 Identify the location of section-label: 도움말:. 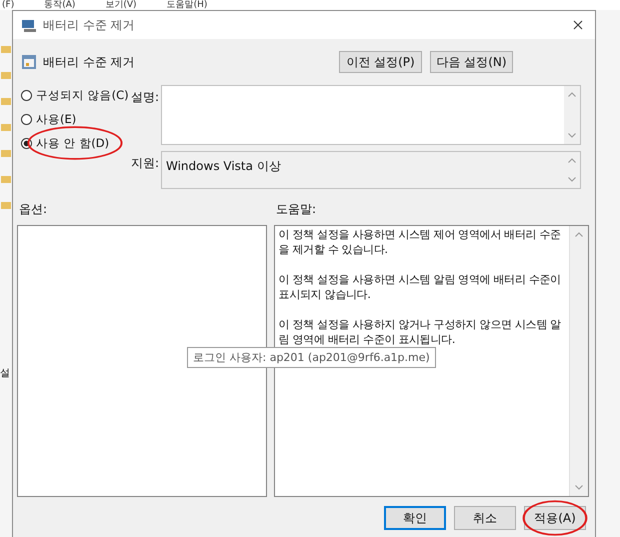
(297, 209).